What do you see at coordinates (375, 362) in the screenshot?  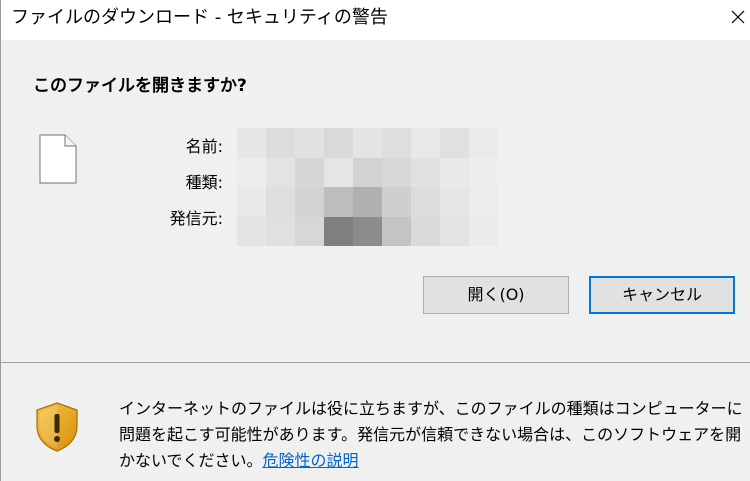 I see `section-divider` at bounding box center [375, 362].